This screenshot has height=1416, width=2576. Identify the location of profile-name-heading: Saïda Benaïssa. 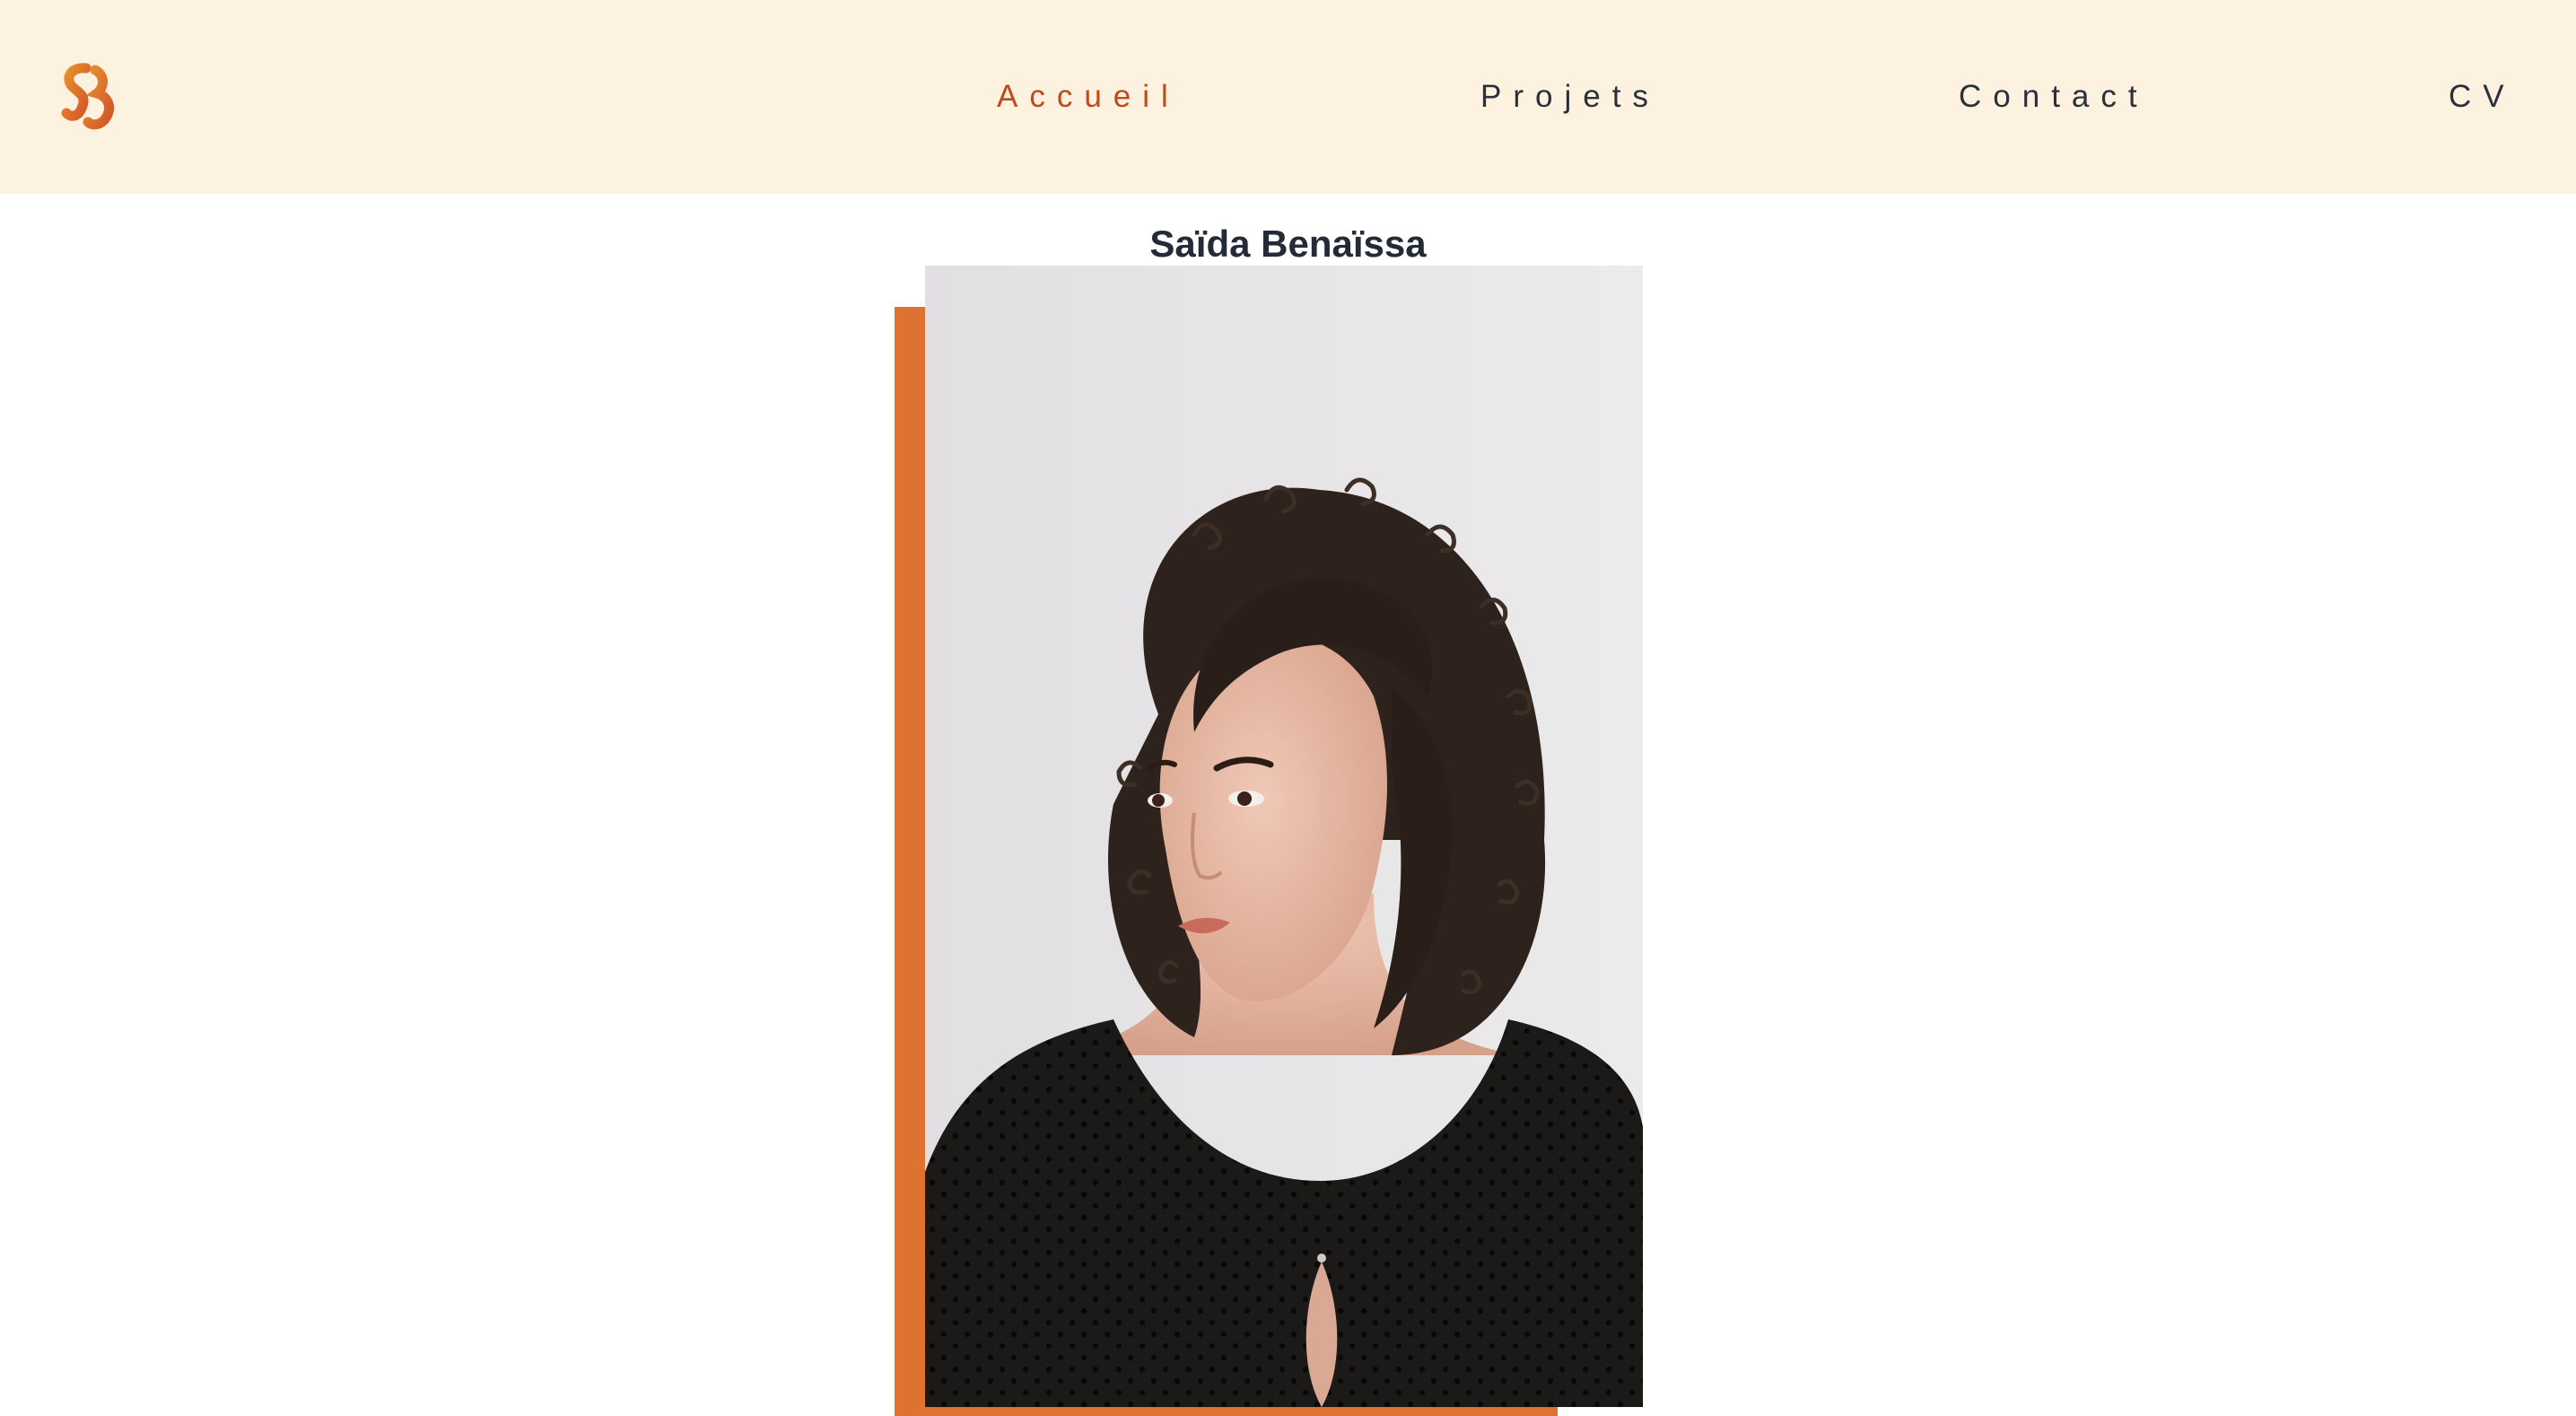
(1288, 245).